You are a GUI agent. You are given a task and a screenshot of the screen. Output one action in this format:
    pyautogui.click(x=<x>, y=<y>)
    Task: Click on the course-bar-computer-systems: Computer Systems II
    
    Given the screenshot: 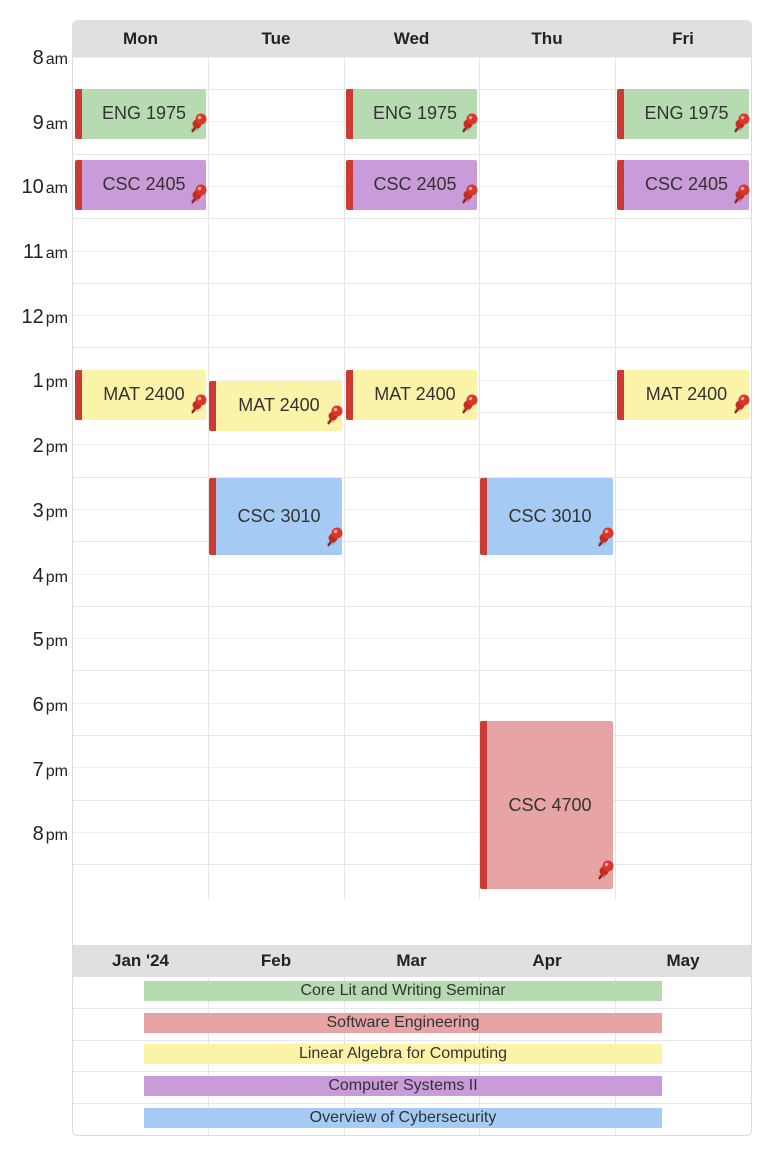 What is the action you would take?
    pyautogui.click(x=403, y=1086)
    